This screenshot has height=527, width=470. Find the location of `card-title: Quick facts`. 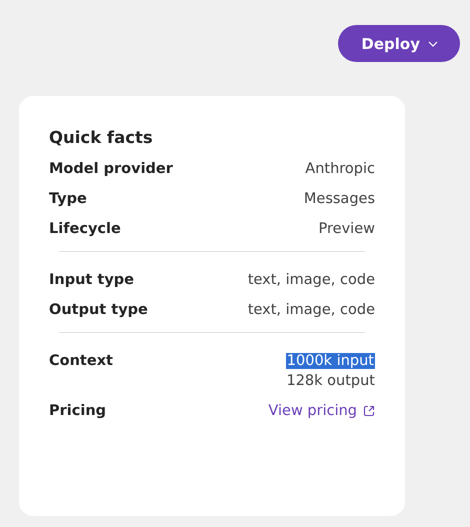

card-title: Quick facts is located at coordinates (101, 137).